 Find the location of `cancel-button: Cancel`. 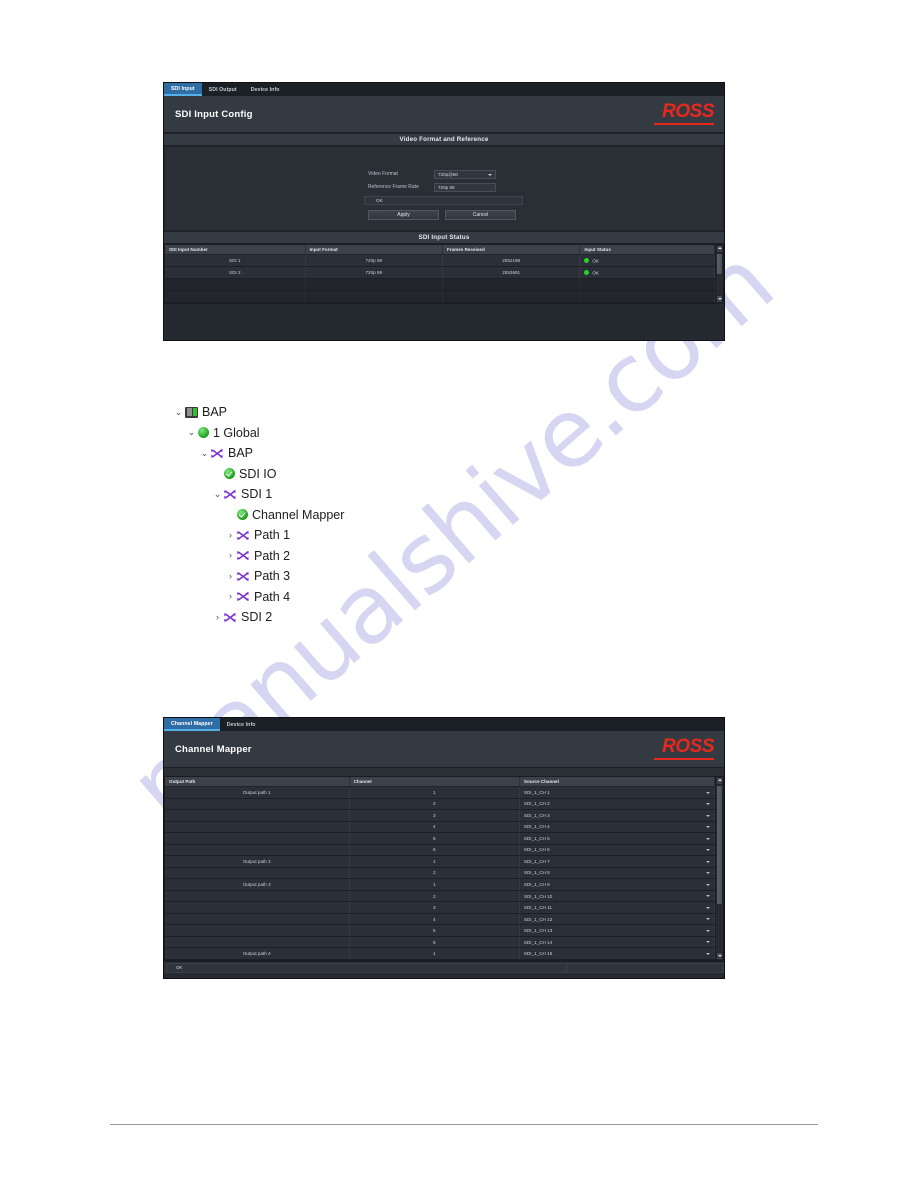

cancel-button: Cancel is located at coordinates (480, 215).